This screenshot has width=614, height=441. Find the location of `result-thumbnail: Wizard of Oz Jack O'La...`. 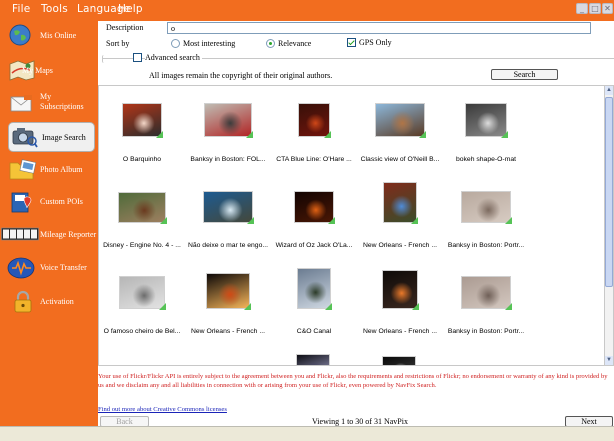

result-thumbnail: Wizard of Oz Jack O'La... is located at coordinates (314, 222).